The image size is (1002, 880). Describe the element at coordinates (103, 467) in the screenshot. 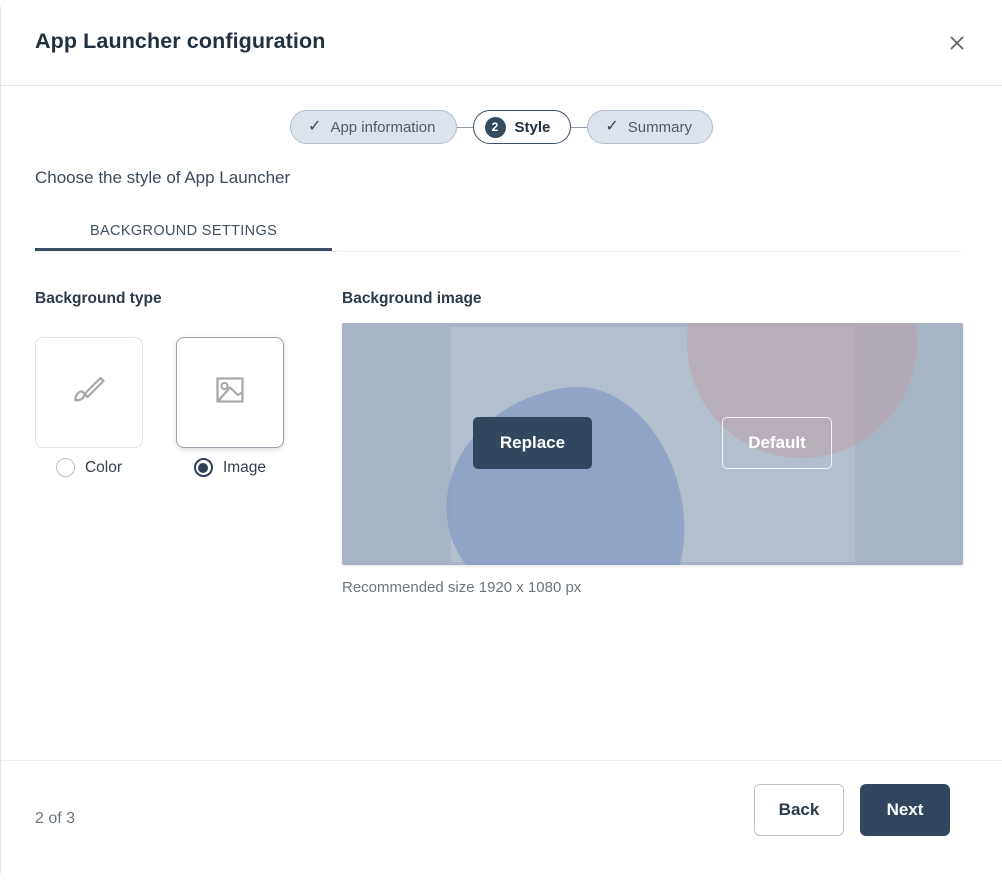

I see `radio-color-label: Color` at that location.